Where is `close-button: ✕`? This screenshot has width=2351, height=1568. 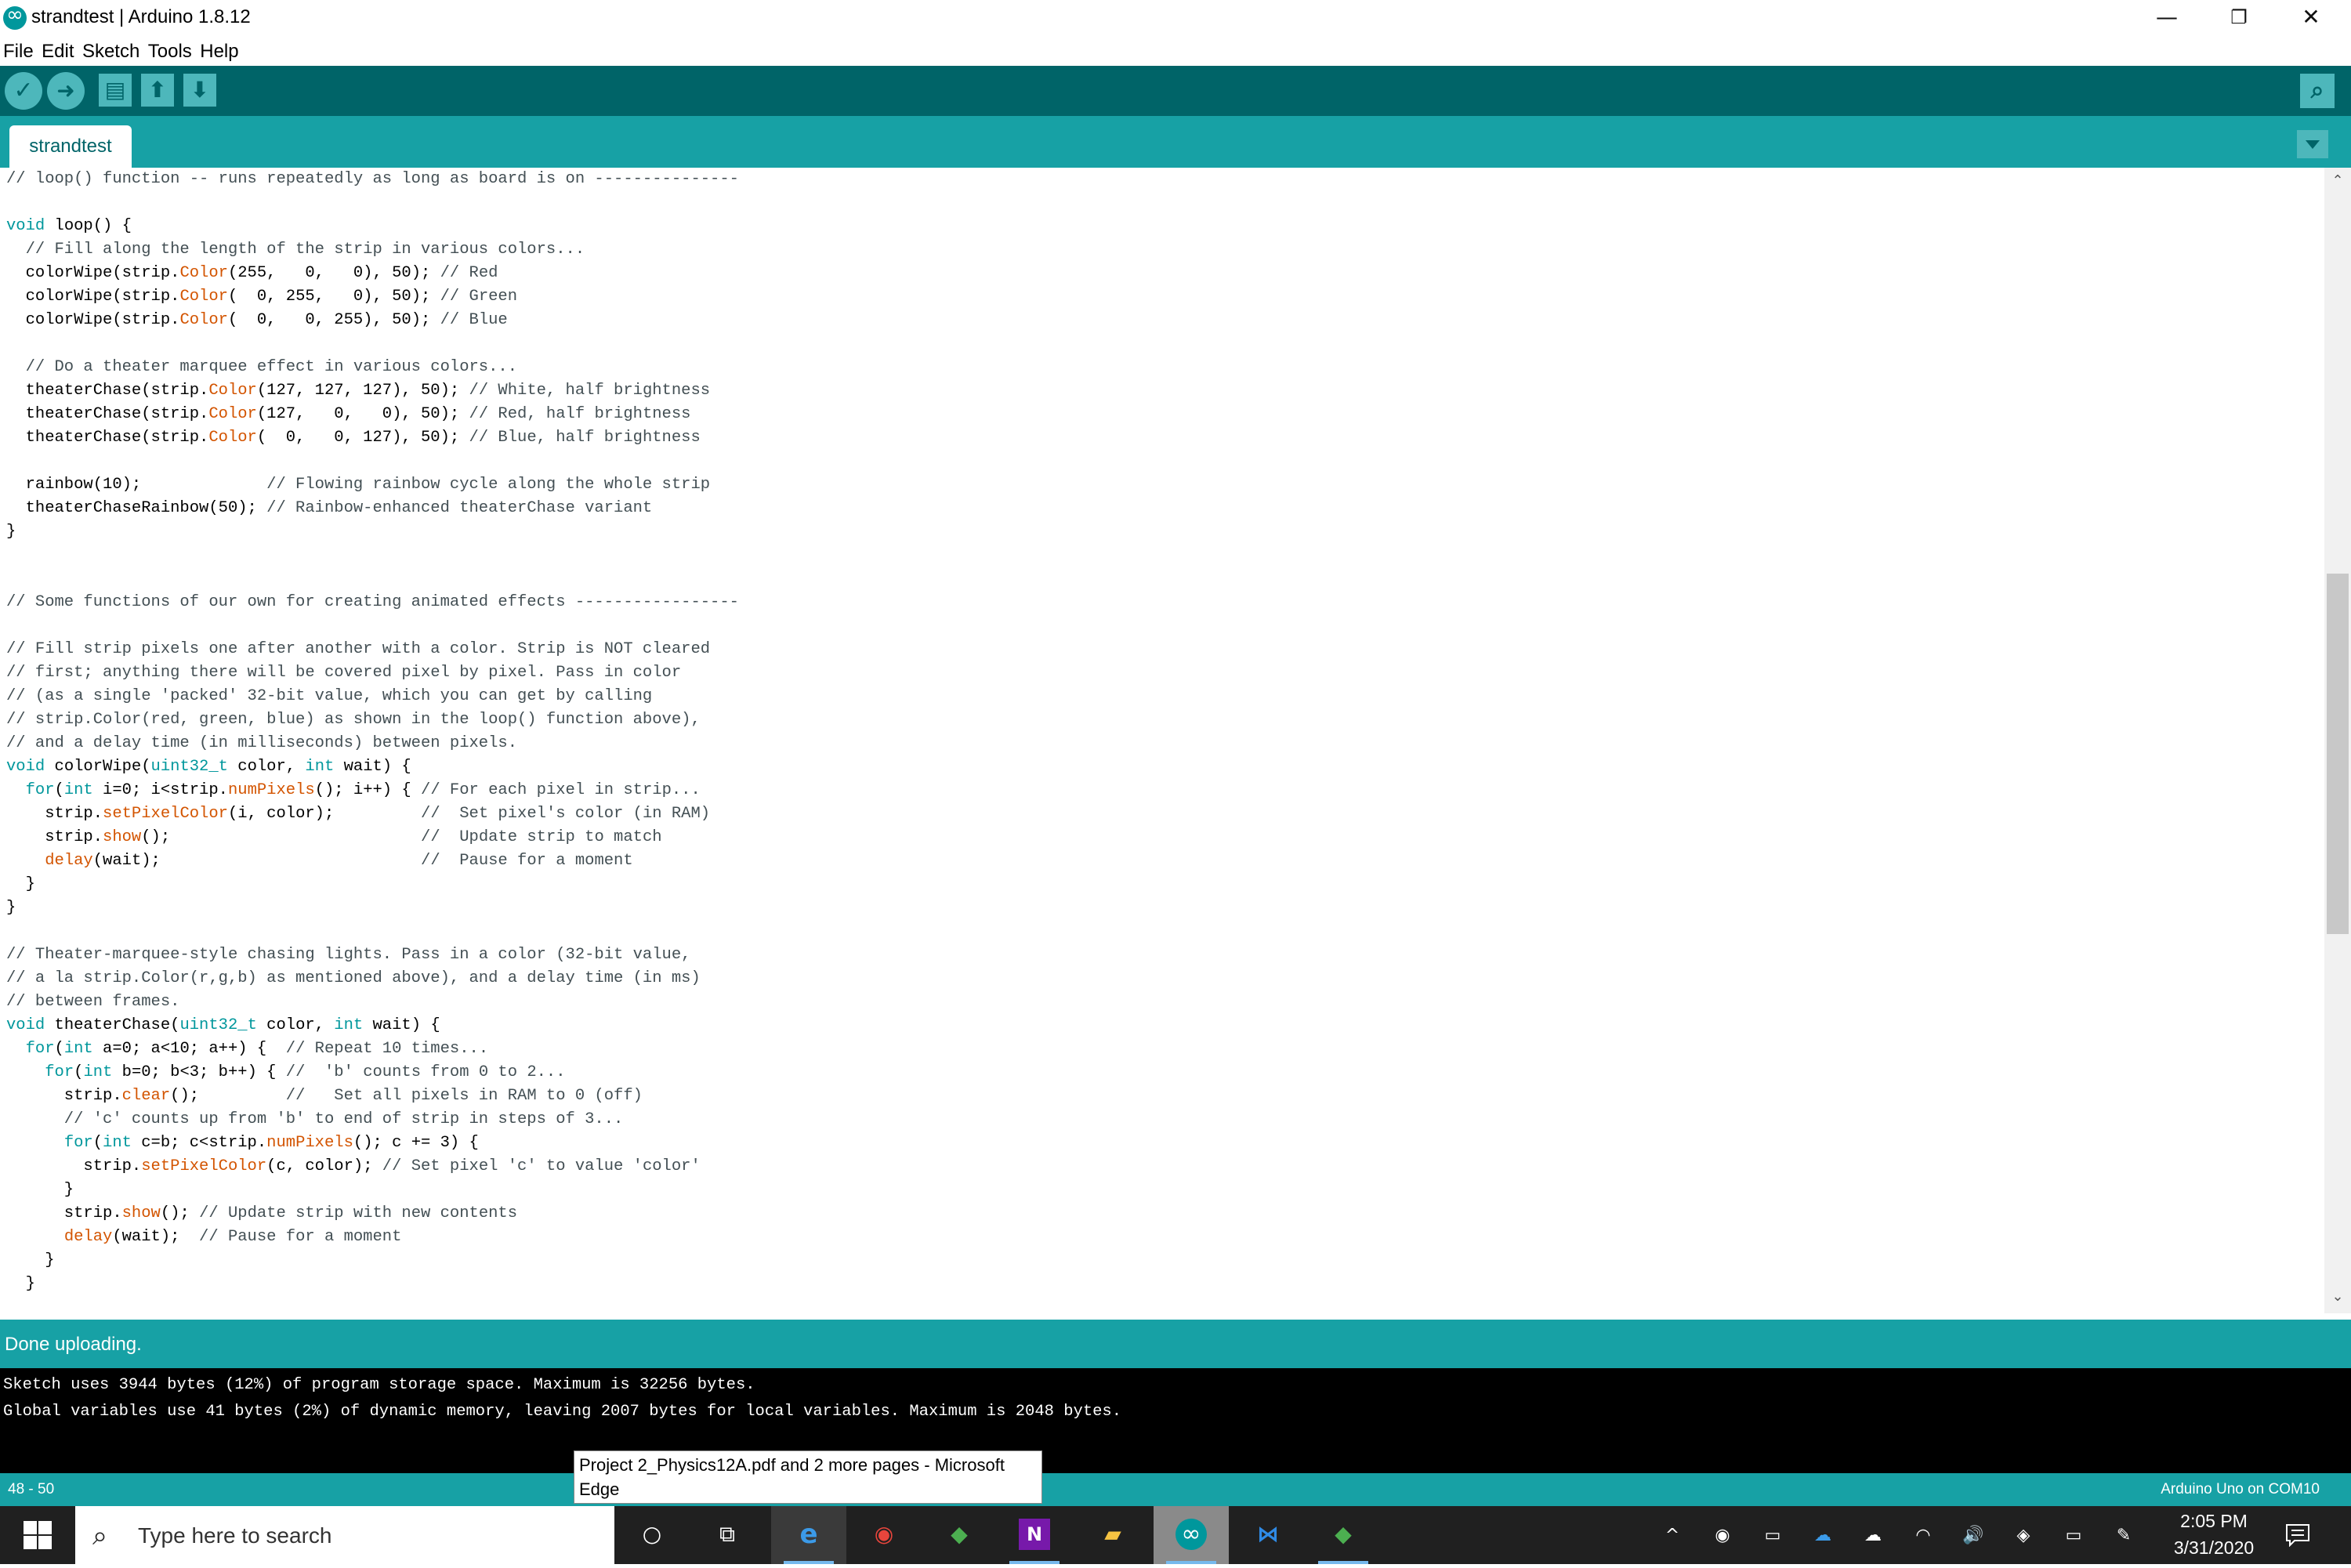 close-button: ✕ is located at coordinates (2311, 18).